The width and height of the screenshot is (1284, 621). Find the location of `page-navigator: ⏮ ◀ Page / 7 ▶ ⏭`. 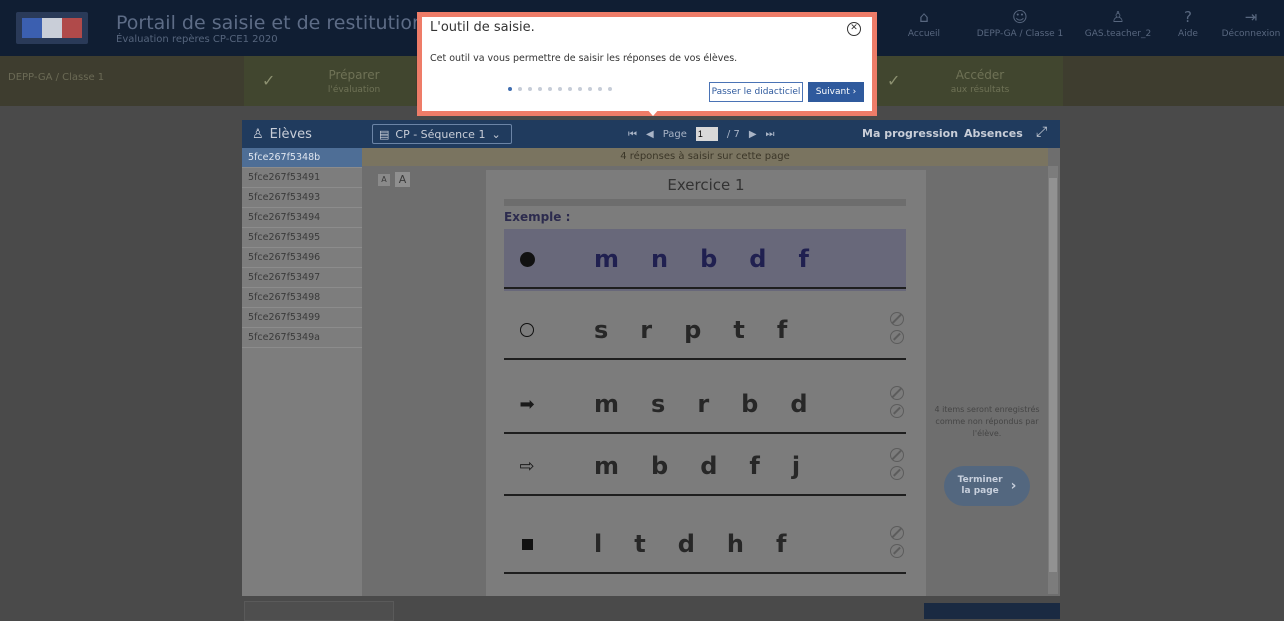

page-navigator: ⏮ ◀ Page / 7 ▶ ⏭ is located at coordinates (701, 134).